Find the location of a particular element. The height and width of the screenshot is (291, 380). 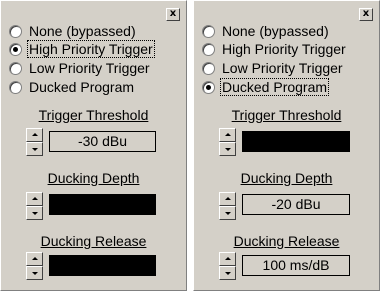

trigger-threshold-value is located at coordinates (296, 141).